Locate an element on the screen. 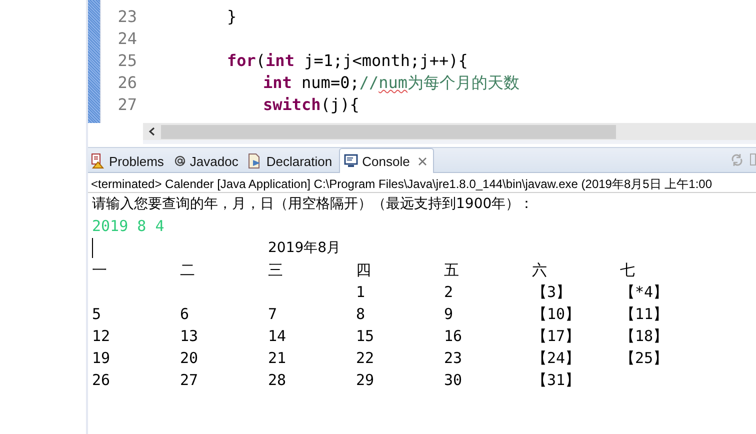  day-number: 【11】 is located at coordinates (644, 314).